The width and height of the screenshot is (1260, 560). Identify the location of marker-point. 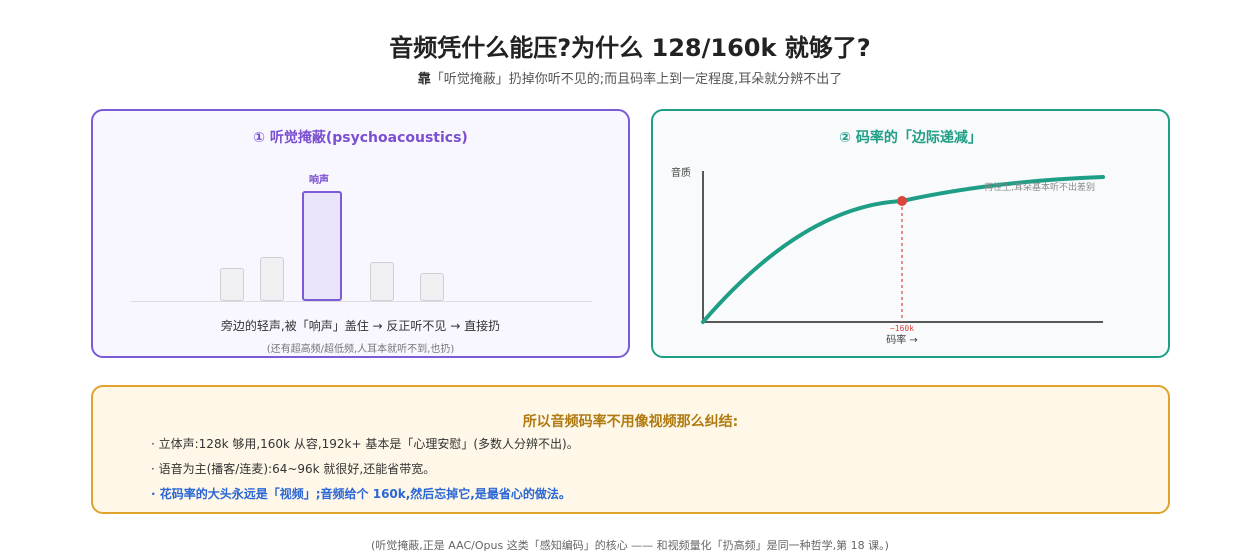
(902, 201).